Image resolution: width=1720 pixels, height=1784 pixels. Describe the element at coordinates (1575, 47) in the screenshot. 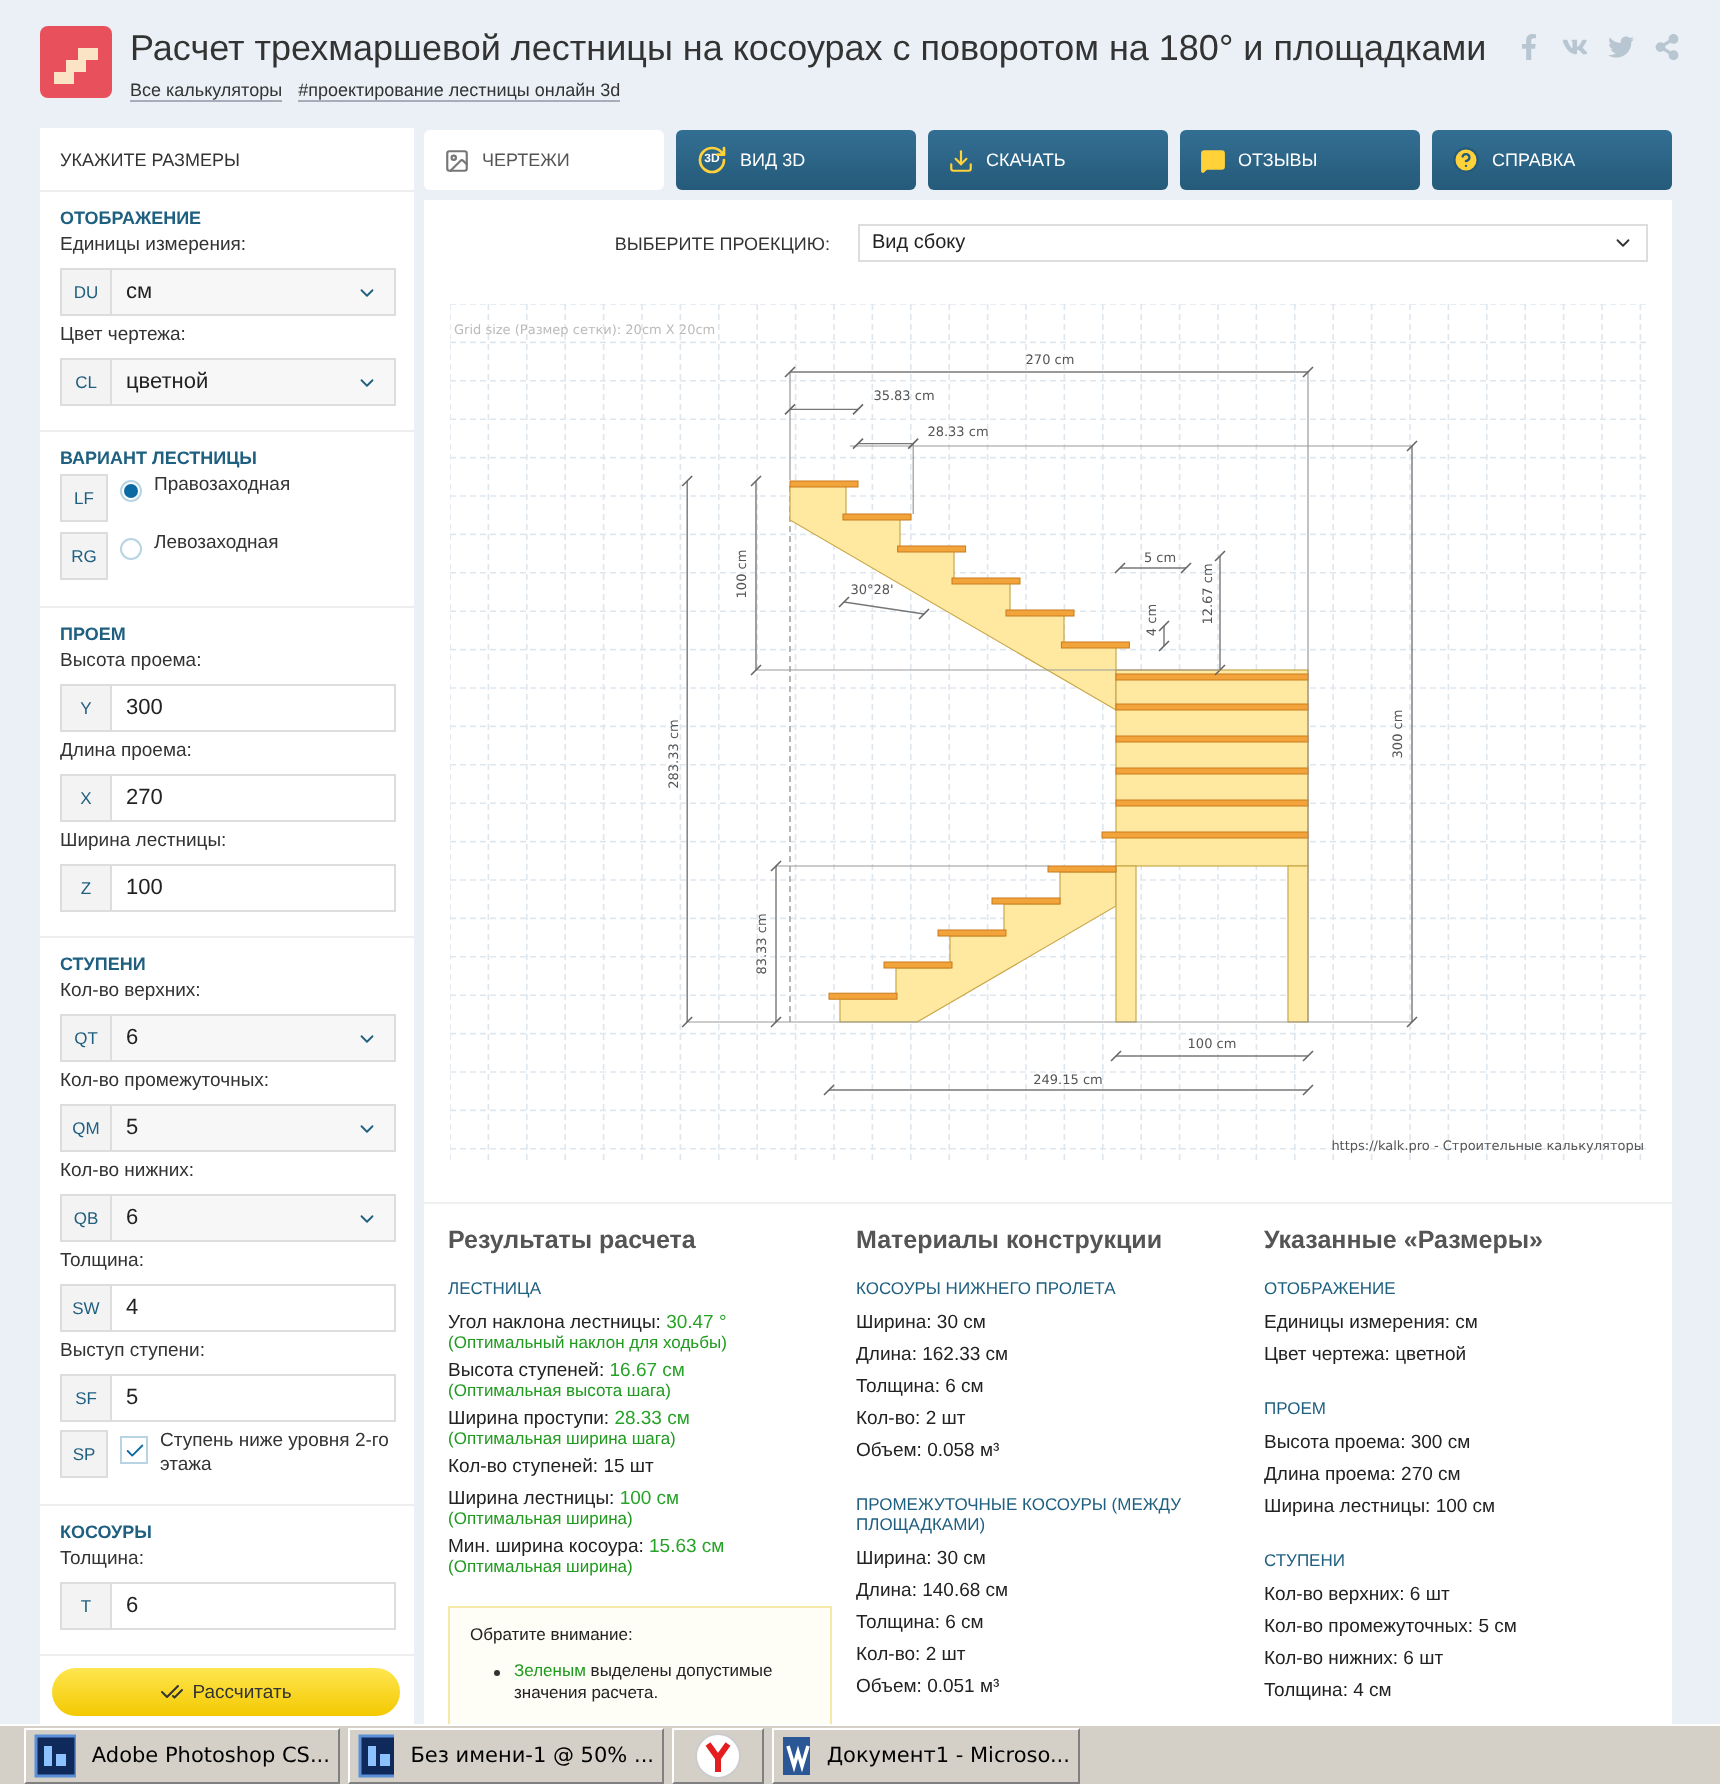

I see `vk-icon` at that location.